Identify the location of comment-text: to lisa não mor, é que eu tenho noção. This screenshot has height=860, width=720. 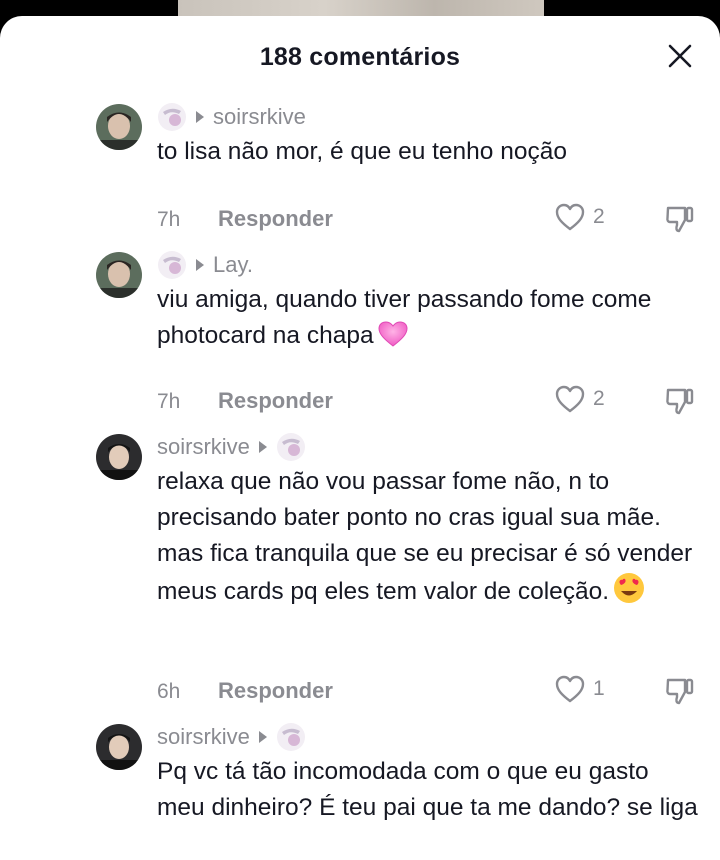
(362, 151).